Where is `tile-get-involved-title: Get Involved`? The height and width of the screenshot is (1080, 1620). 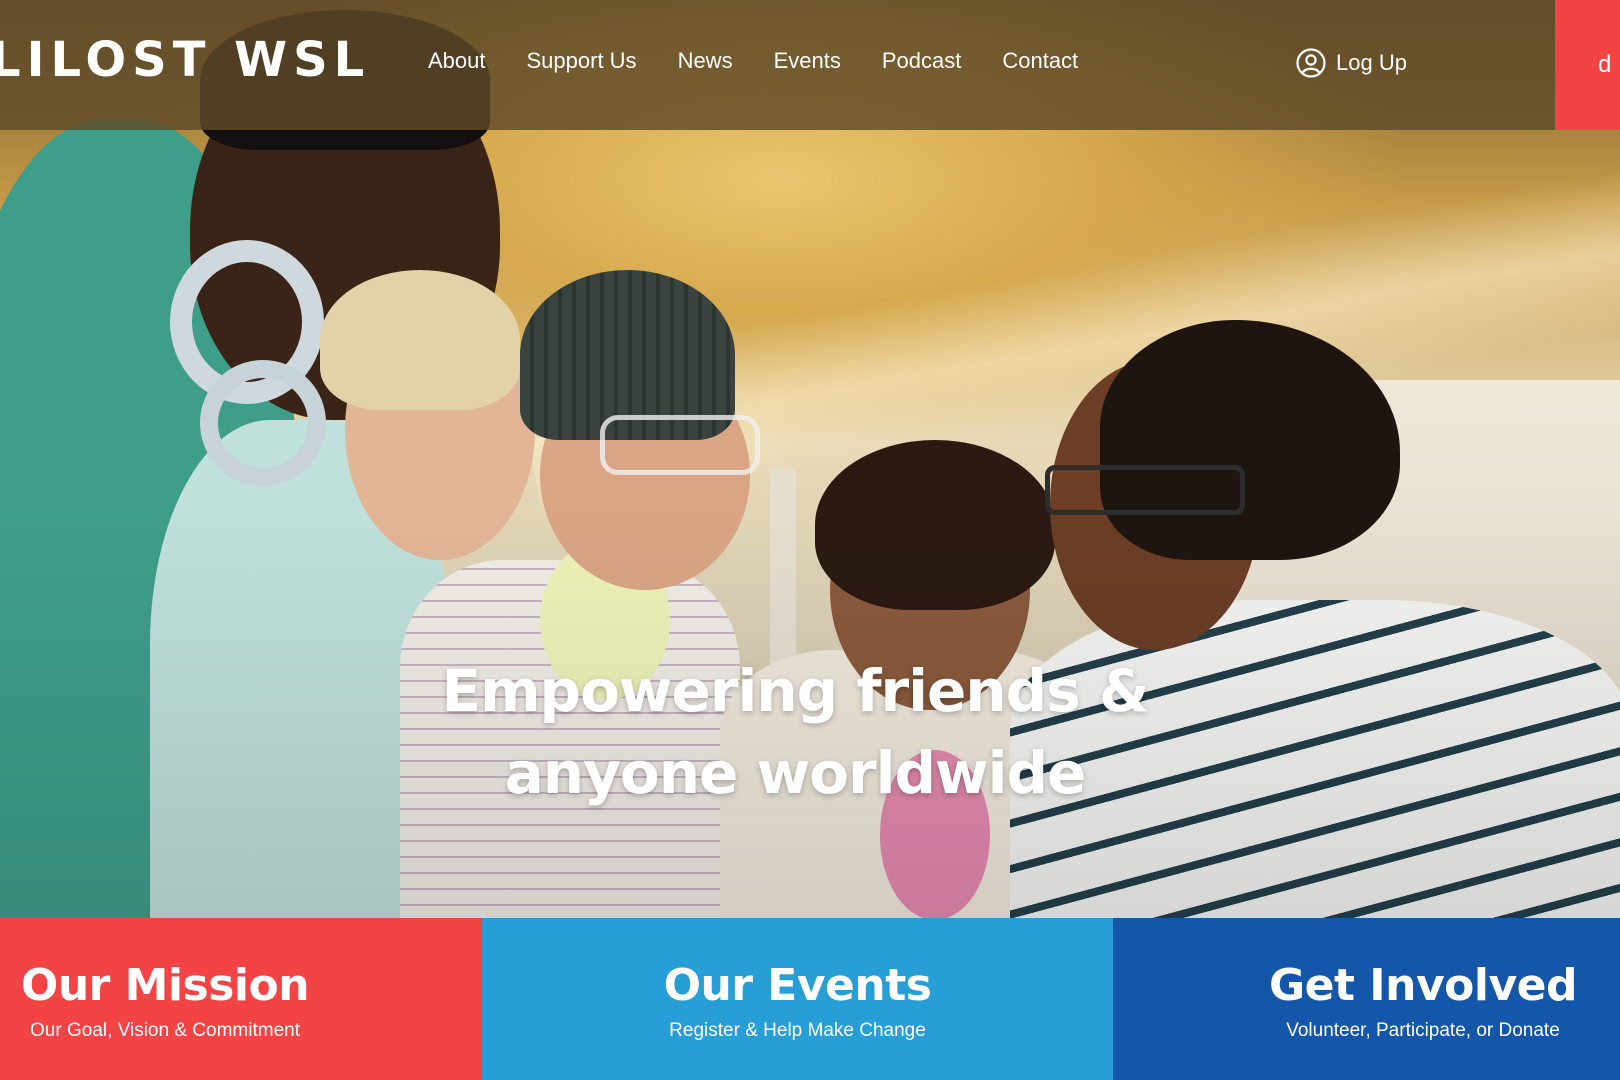
tile-get-involved-title: Get Involved is located at coordinates (1423, 985).